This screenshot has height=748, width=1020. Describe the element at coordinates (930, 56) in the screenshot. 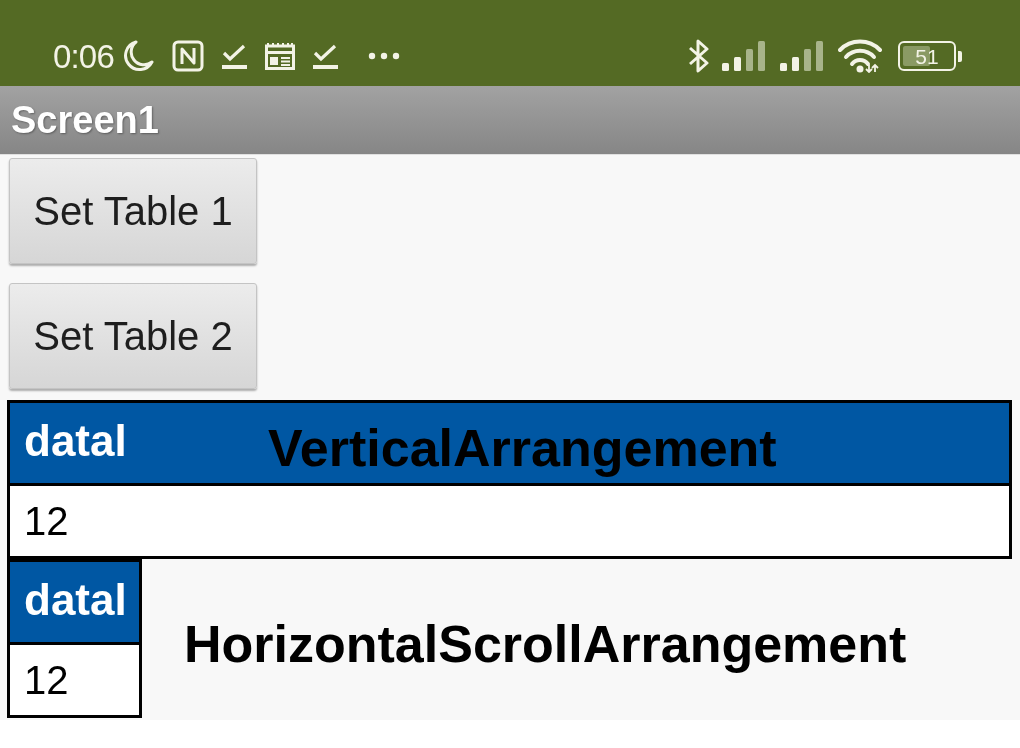

I see `battery-indicator: 51` at that location.